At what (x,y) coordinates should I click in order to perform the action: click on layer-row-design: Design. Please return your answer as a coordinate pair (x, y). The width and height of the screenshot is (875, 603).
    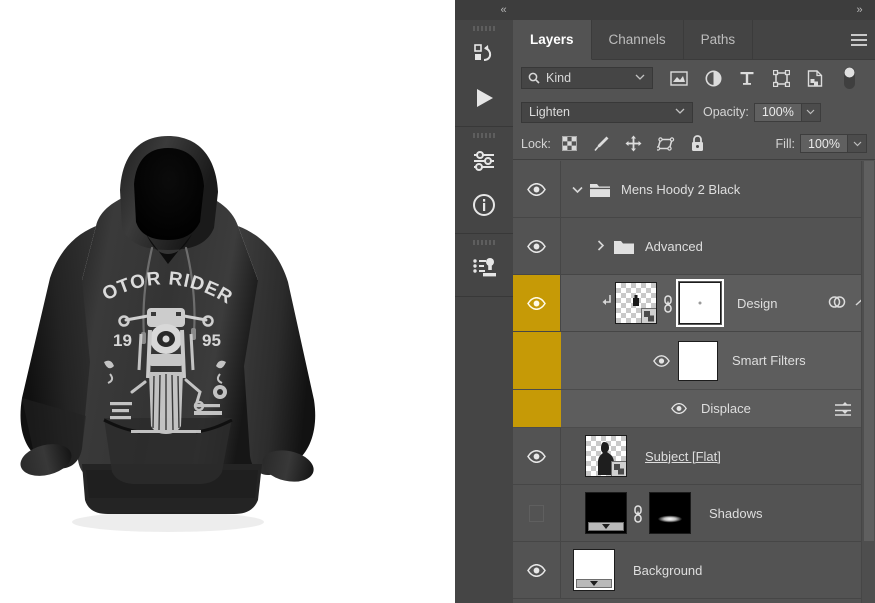
    Looking at the image, I should click on (694, 303).